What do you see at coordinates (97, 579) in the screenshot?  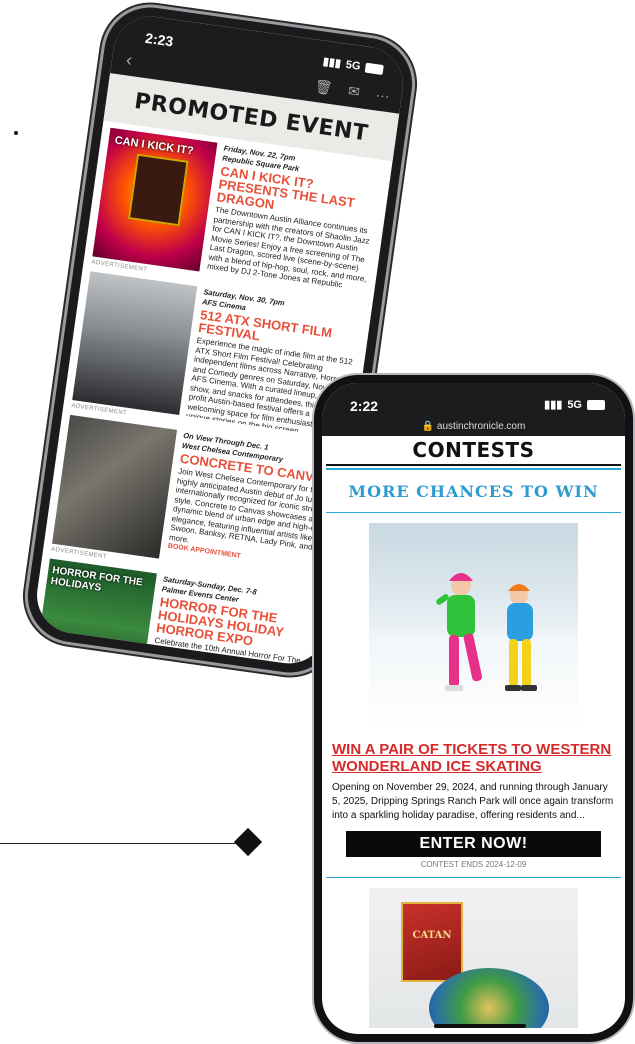 I see `event-image-title: HORROR FOR THE HOLIDAYS` at bounding box center [97, 579].